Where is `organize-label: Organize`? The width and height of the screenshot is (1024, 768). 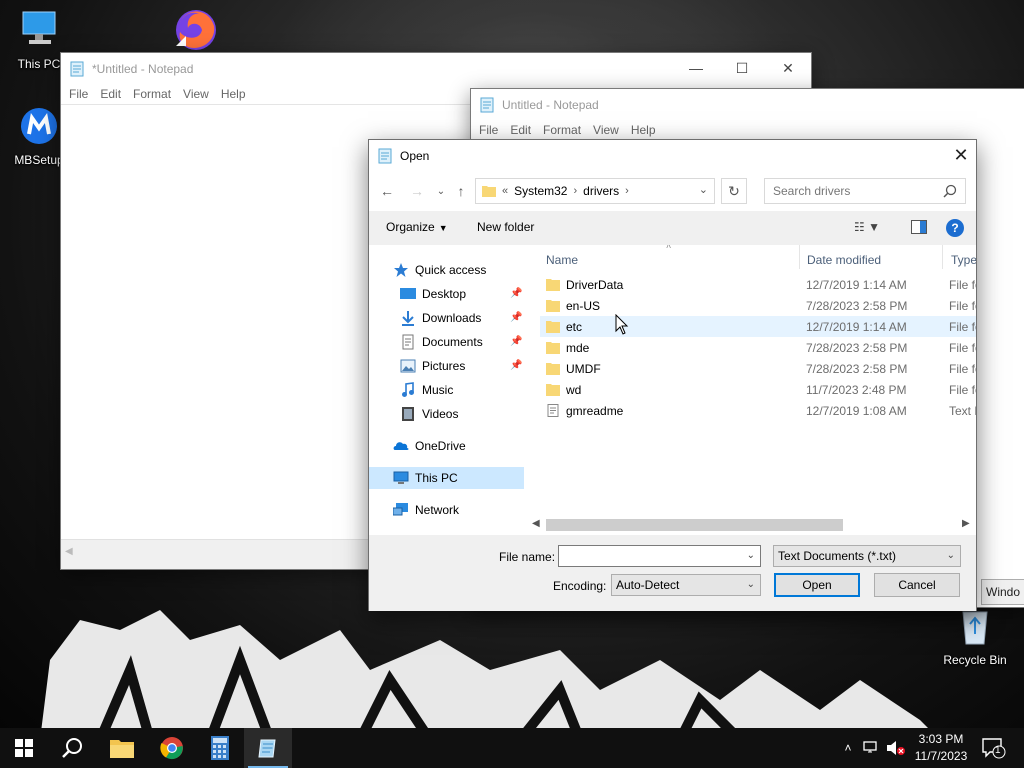 organize-label: Organize is located at coordinates (410, 227).